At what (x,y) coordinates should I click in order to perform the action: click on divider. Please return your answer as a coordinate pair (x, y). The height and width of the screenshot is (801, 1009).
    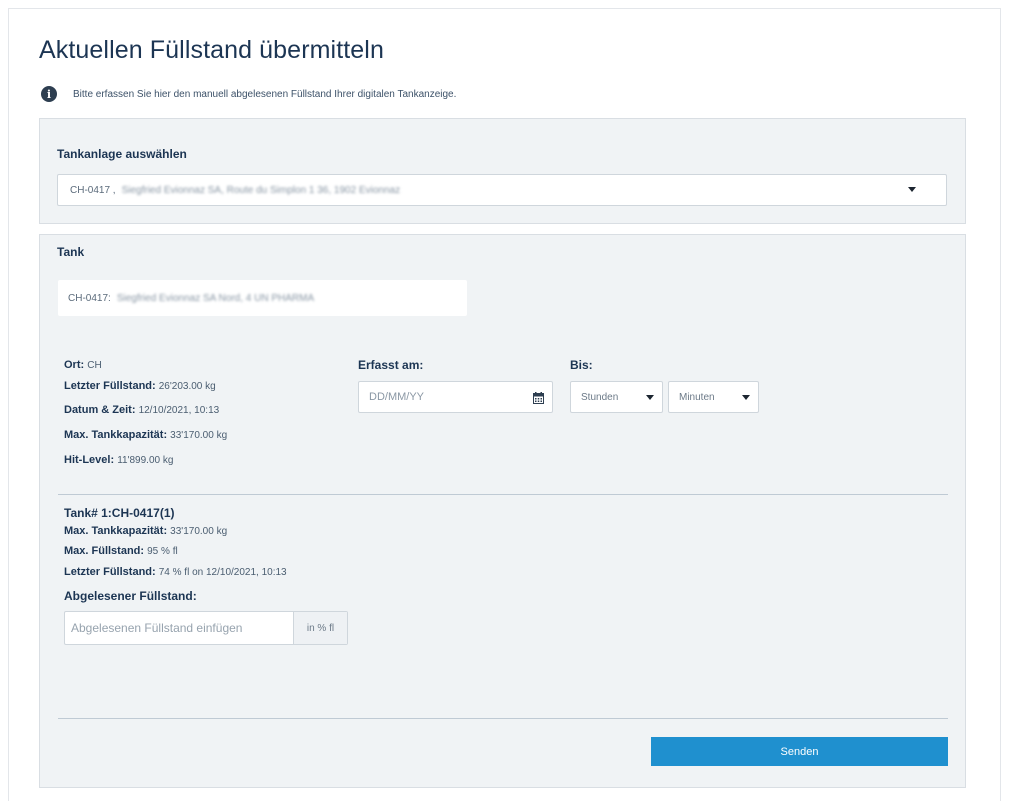
    Looking at the image, I should click on (503, 494).